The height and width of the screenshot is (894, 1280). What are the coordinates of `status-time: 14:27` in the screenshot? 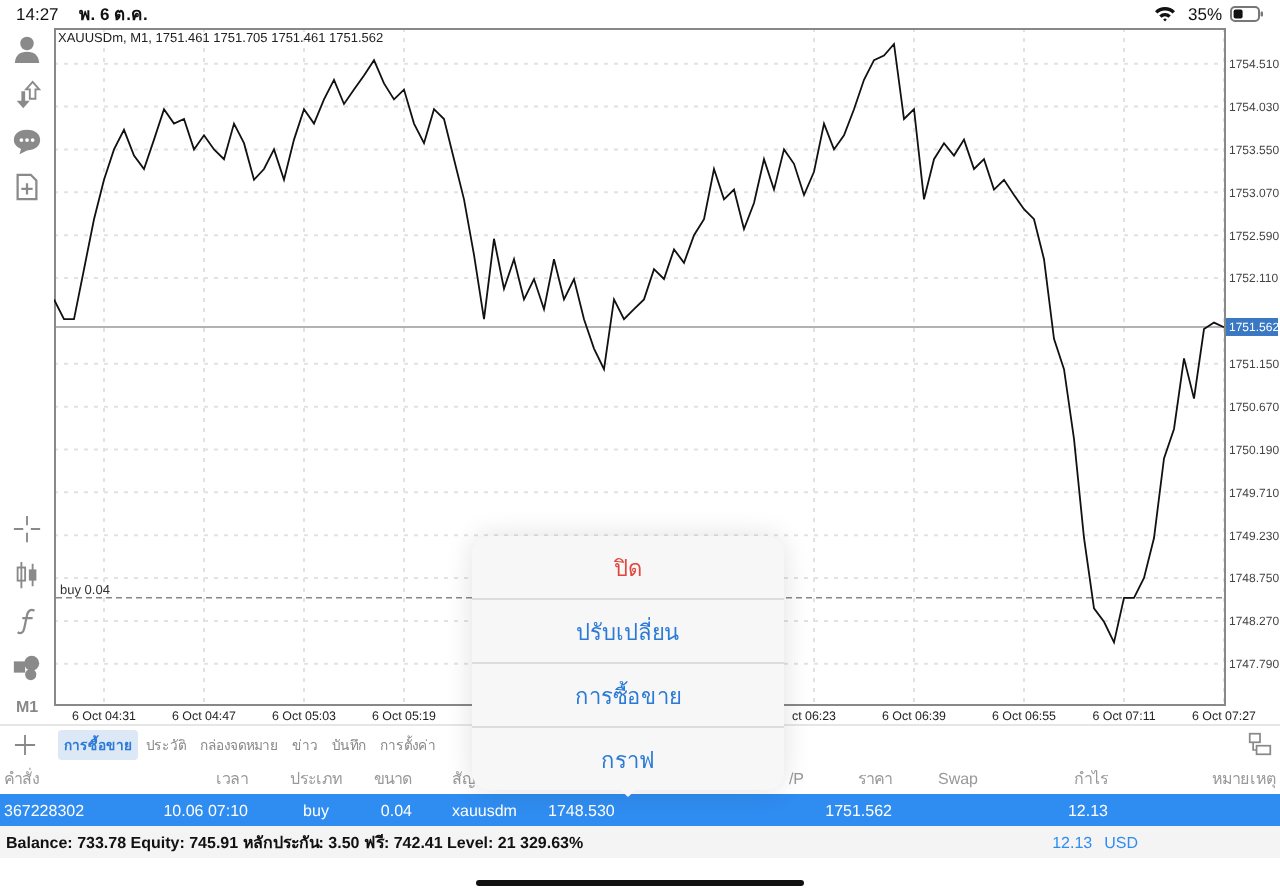 It's located at (37, 14).